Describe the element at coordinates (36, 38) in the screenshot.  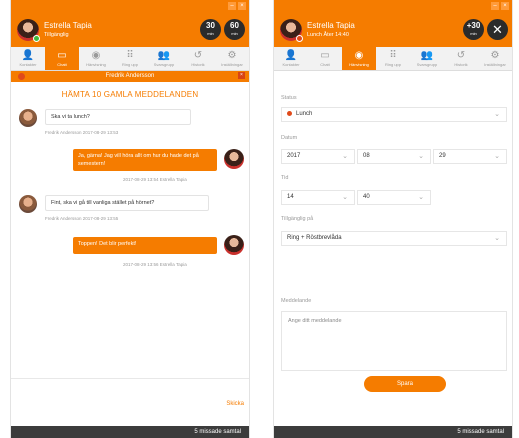
I see `presence-dot` at that location.